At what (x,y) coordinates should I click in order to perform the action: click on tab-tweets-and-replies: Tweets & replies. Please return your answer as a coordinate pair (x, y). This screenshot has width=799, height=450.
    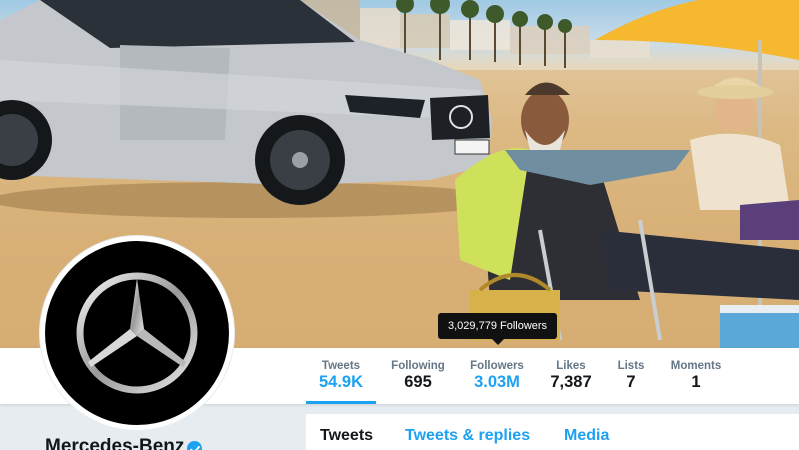
    Looking at the image, I should click on (467, 436).